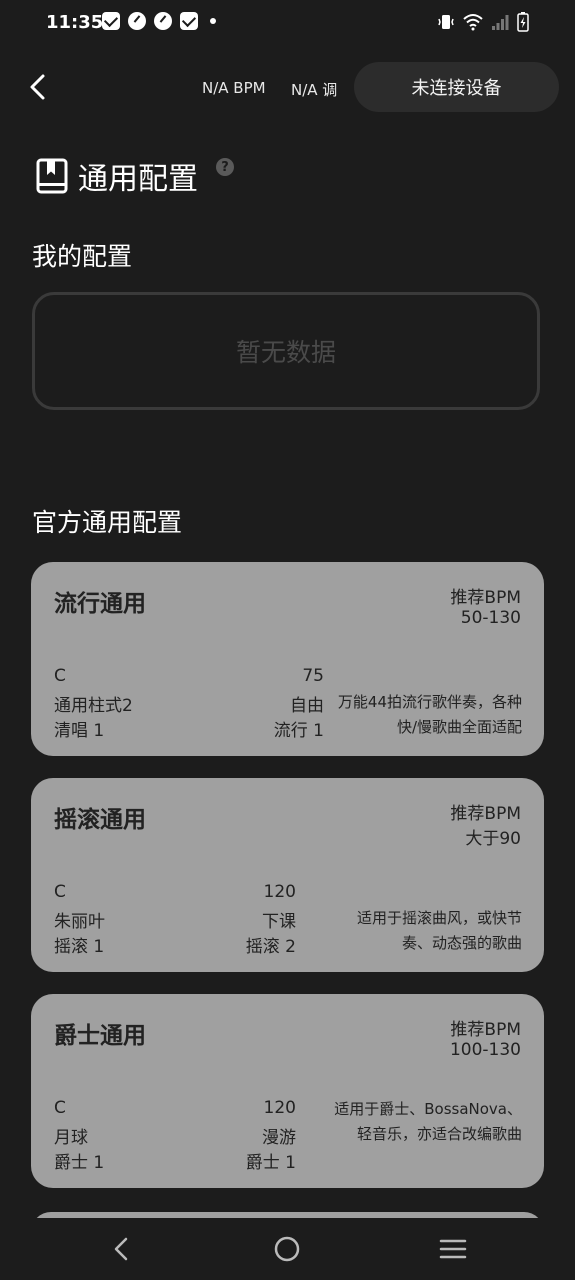  What do you see at coordinates (286, 351) in the screenshot?
I see `my-config-empty-state: 暂无数据` at bounding box center [286, 351].